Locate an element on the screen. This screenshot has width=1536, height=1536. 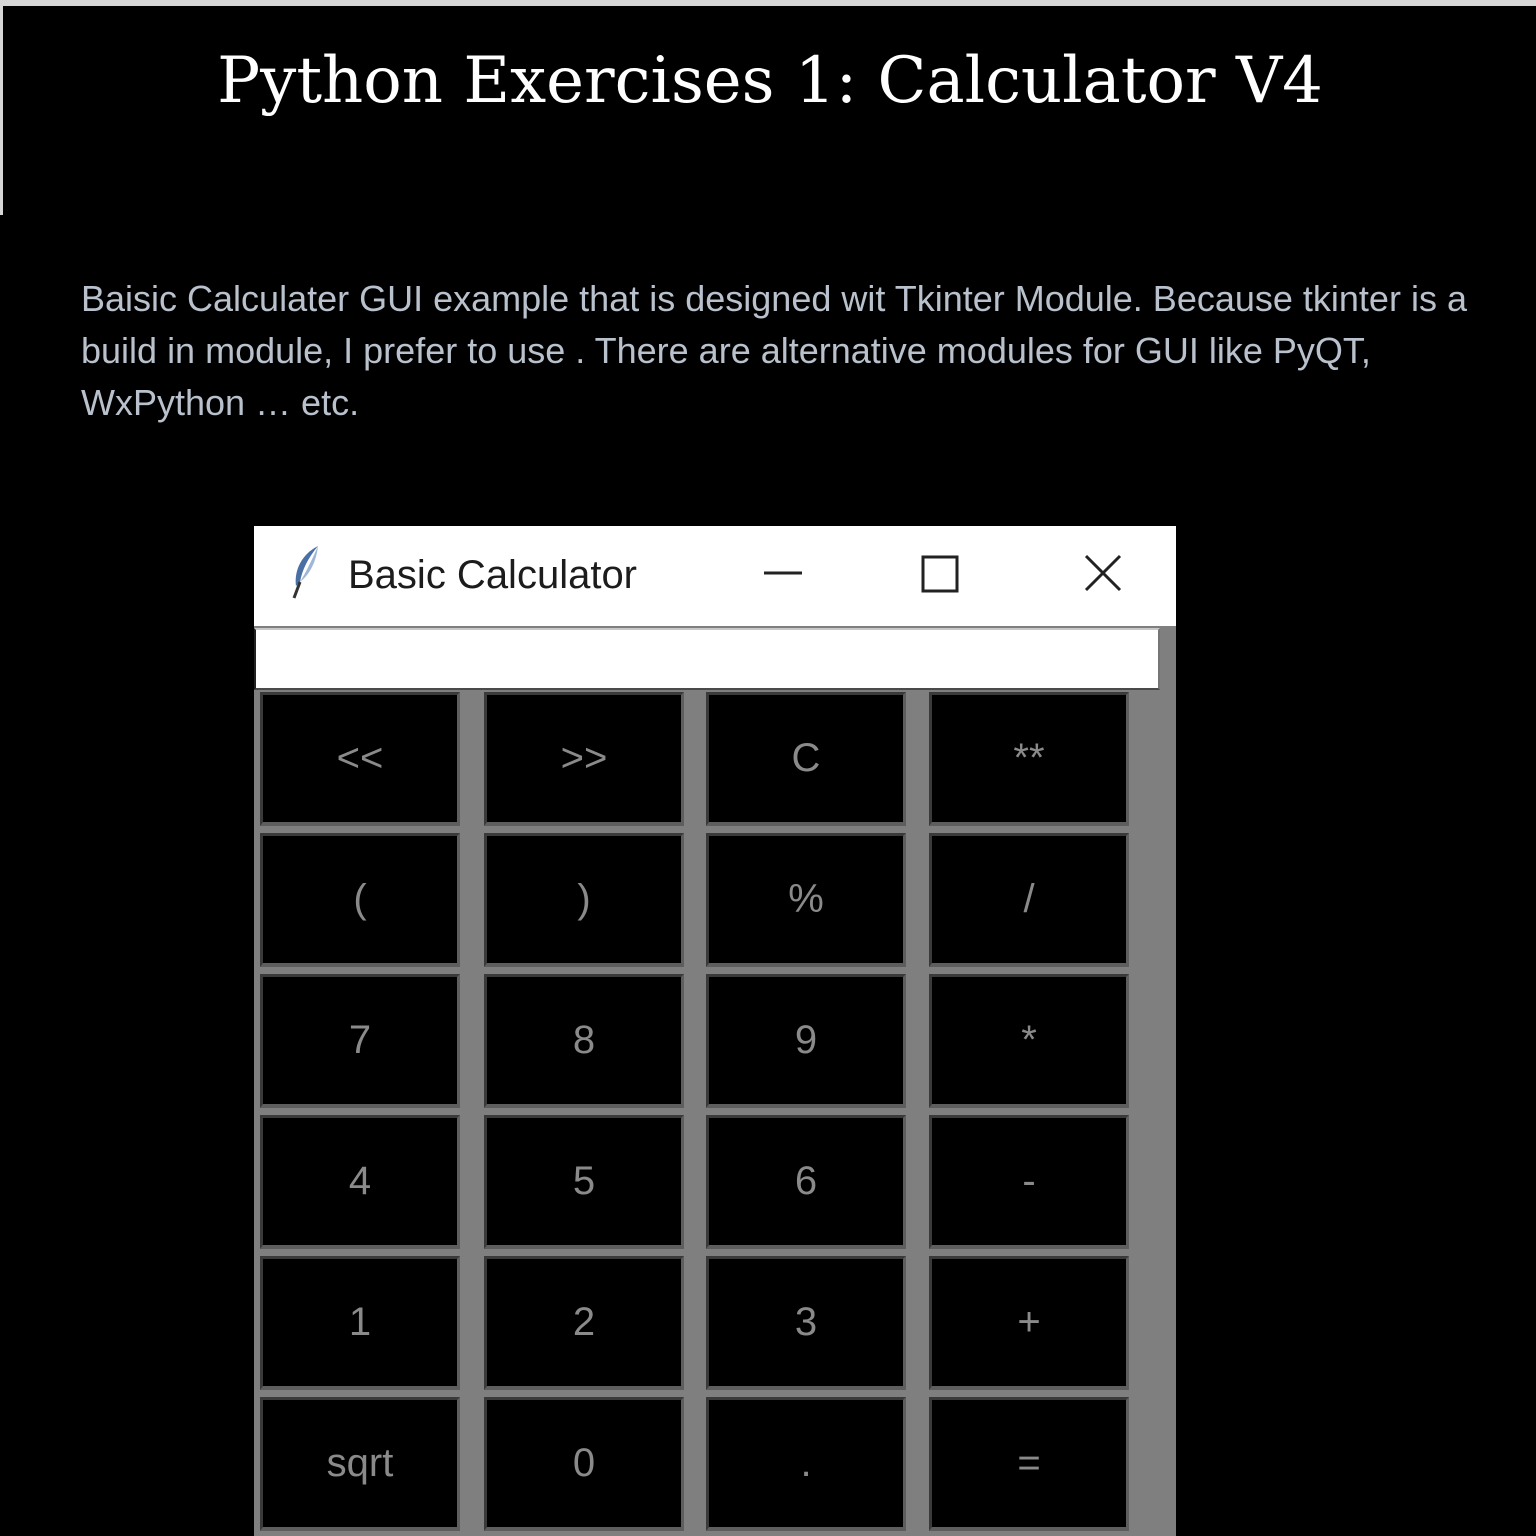
minimize-button is located at coordinates (783, 575).